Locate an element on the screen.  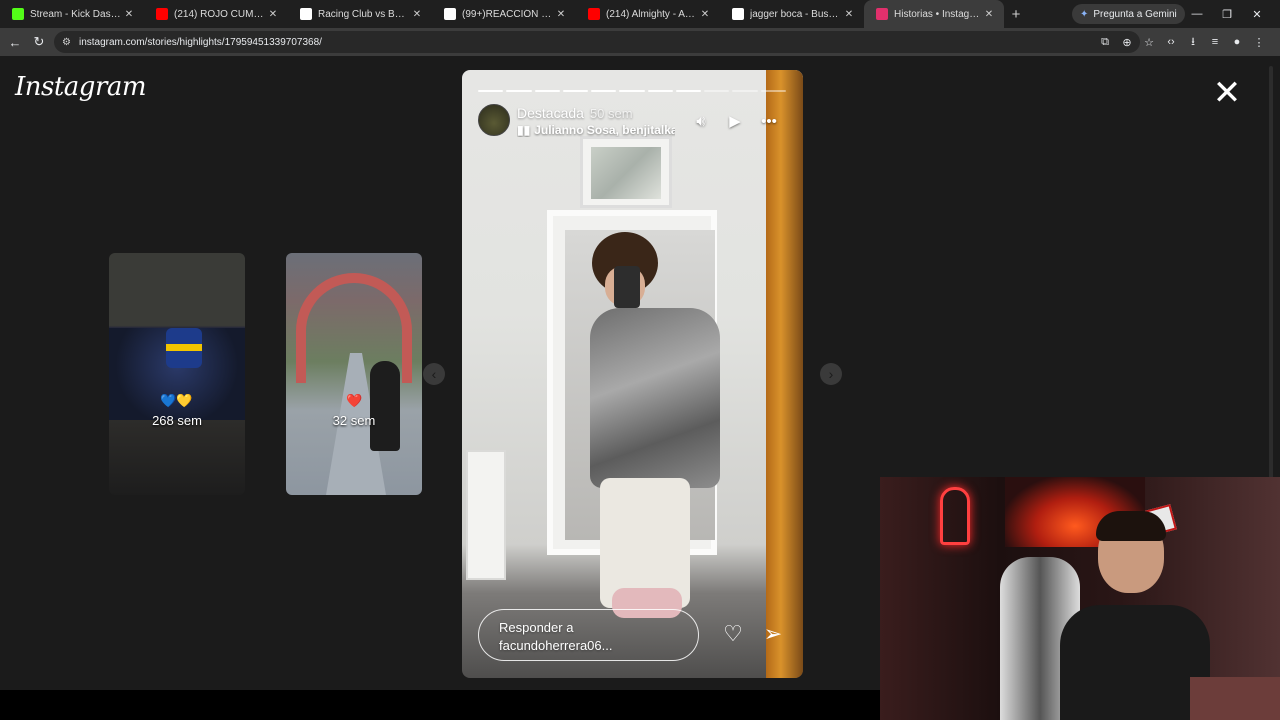
window-close-icon: ✕ is located at coordinates (1257, 14).